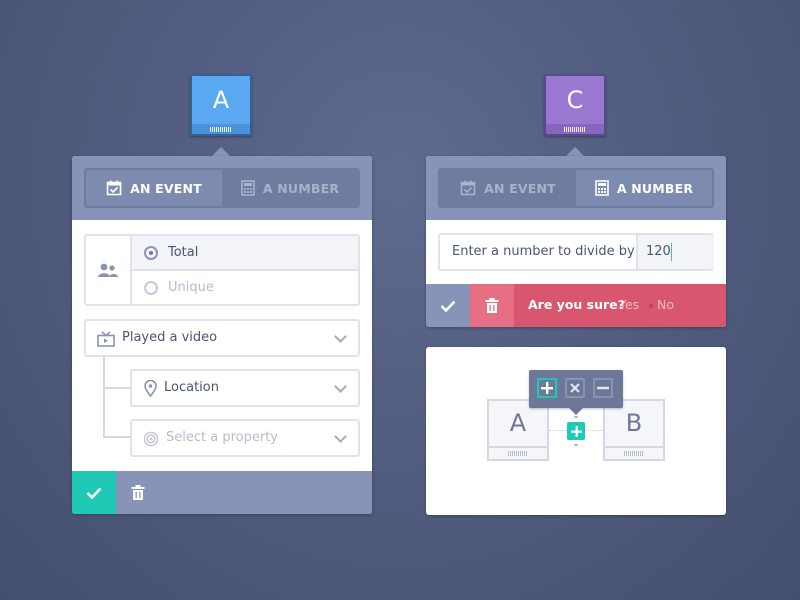 This screenshot has width=800, height=600. I want to click on diagram-node-a-letter: A, so click(518, 423).